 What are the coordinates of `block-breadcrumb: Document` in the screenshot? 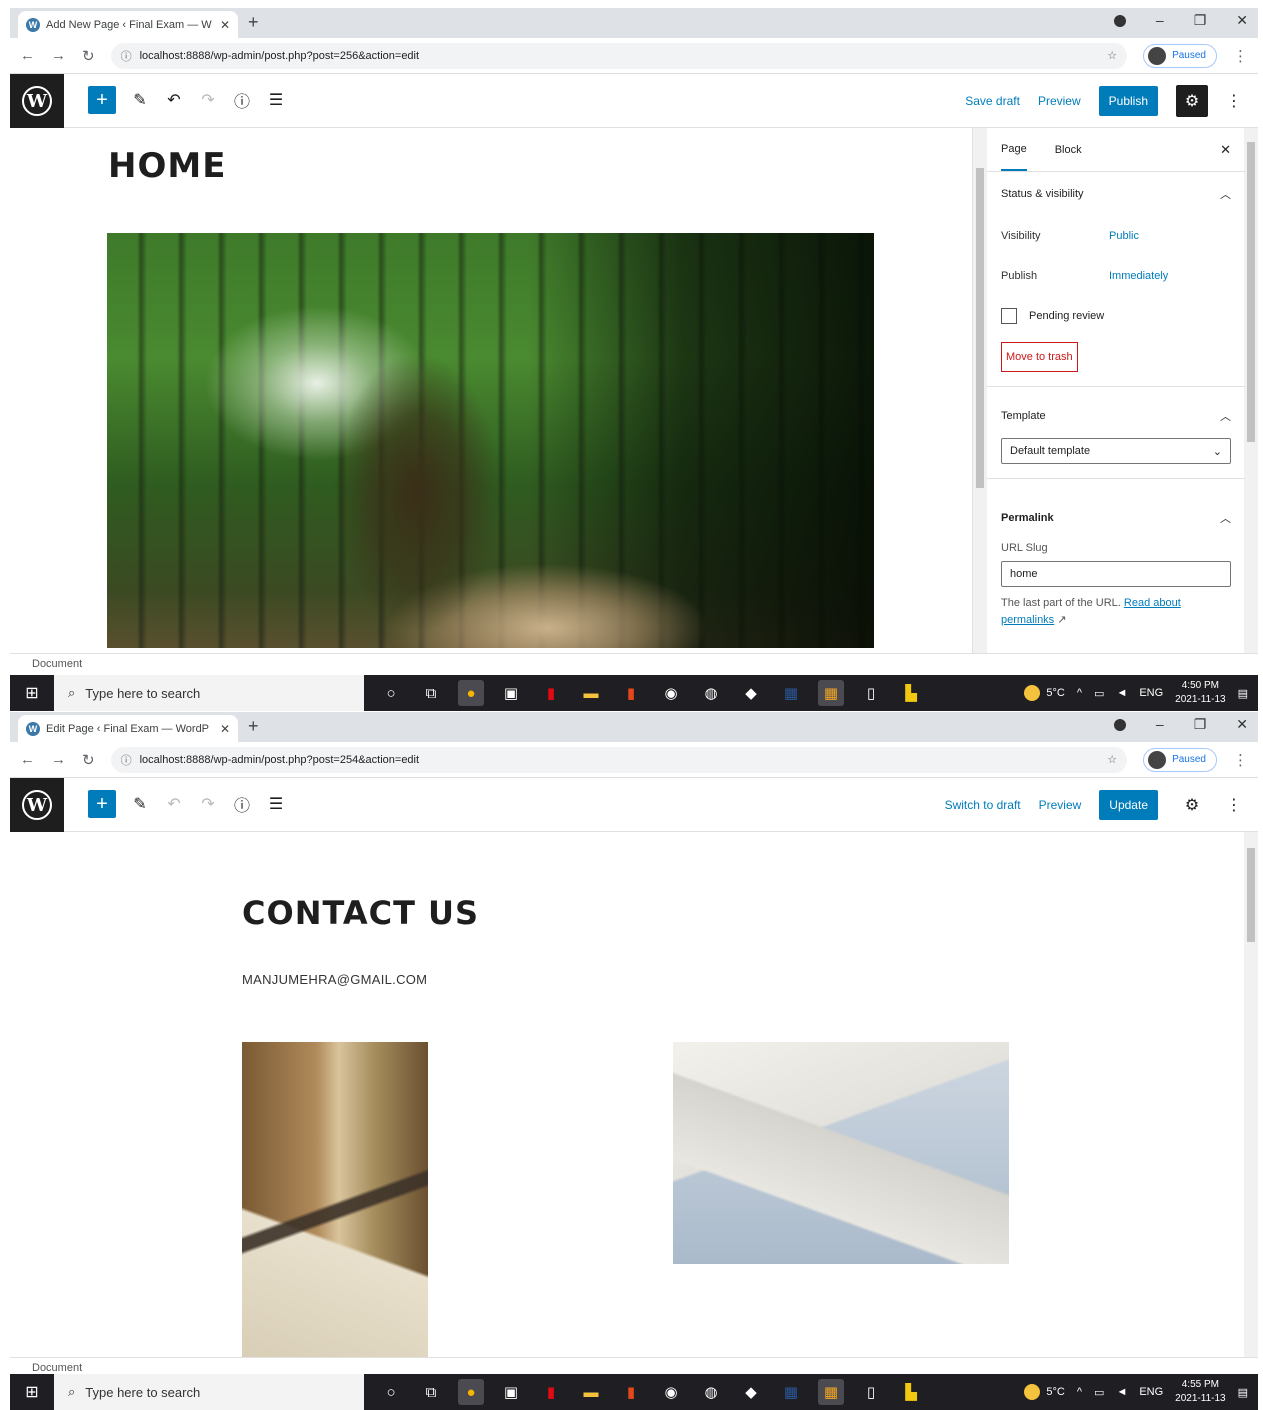 It's located at (634, 664).